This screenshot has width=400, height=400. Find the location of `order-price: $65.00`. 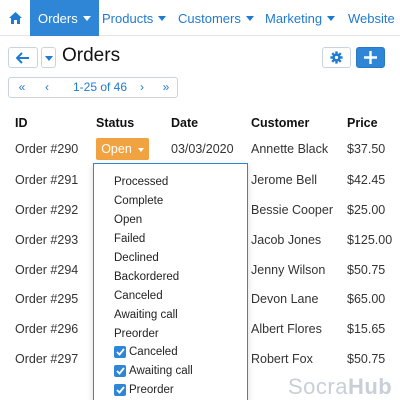

order-price: $65.00 is located at coordinates (366, 299).